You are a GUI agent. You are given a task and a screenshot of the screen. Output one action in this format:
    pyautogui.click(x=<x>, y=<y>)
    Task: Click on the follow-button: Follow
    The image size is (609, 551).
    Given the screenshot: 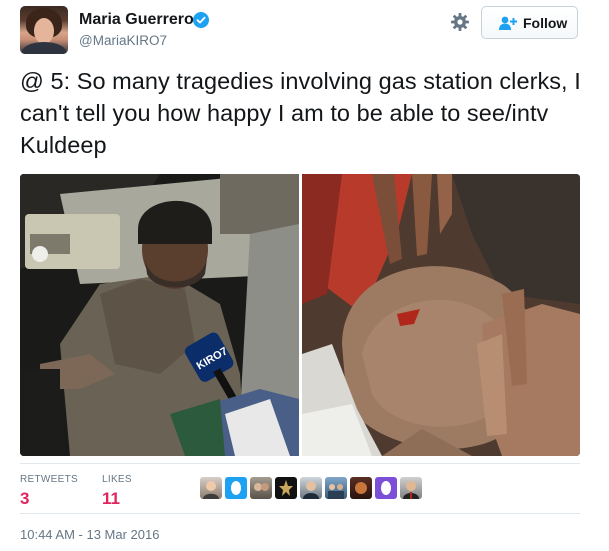 What is the action you would take?
    pyautogui.click(x=529, y=22)
    